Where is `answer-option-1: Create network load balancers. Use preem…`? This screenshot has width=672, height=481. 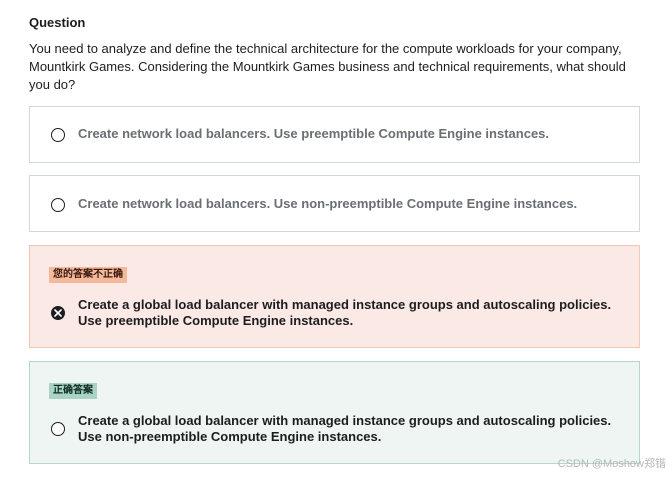
answer-option-1: Create network load balancers. Use preem… is located at coordinates (334, 134).